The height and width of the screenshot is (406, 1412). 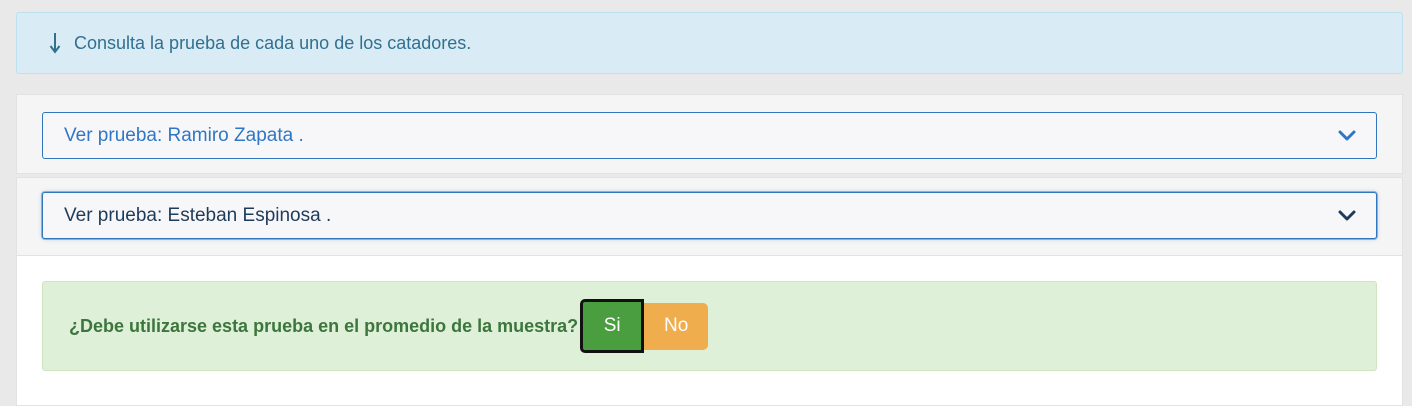 I want to click on accordion-toggle-esteban-espinosa: Ver prueba: Esteban Espinosa ., so click(x=709, y=215).